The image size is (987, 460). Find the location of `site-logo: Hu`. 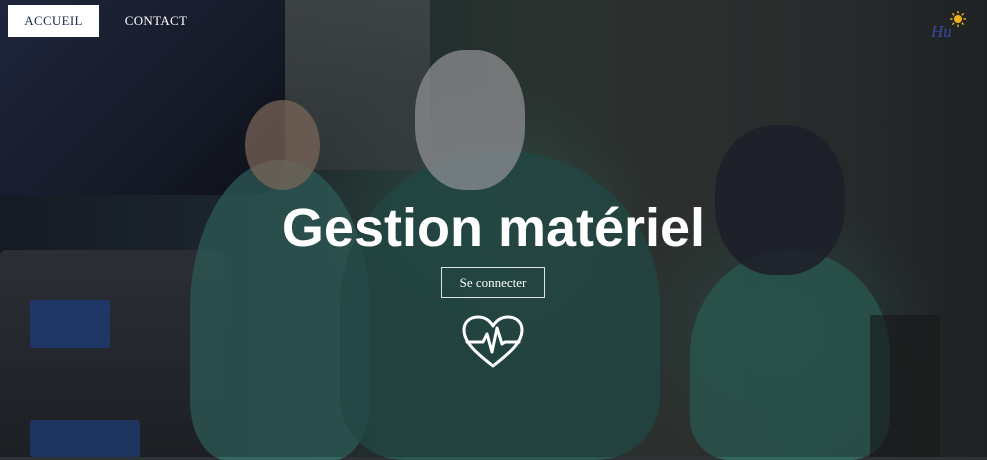

site-logo: Hu is located at coordinates (947, 25).